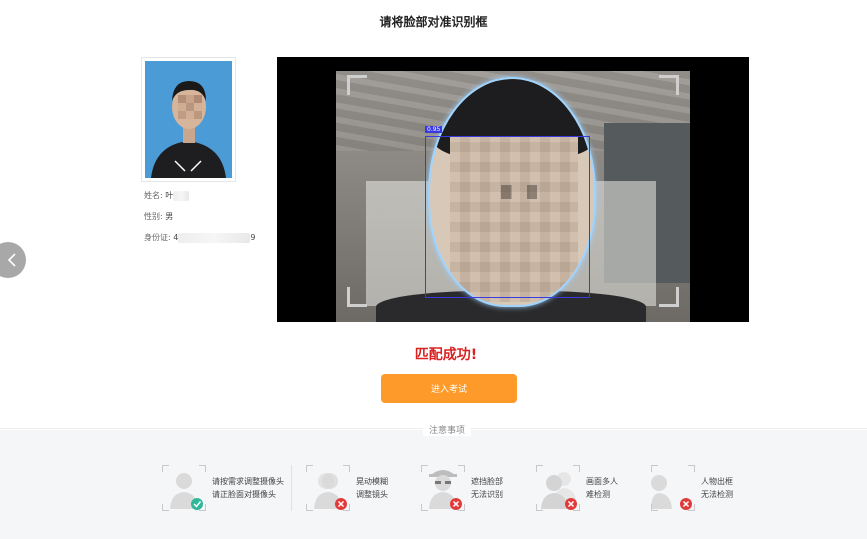 The image size is (867, 539). I want to click on detection-confidence: 0.95, so click(434, 129).